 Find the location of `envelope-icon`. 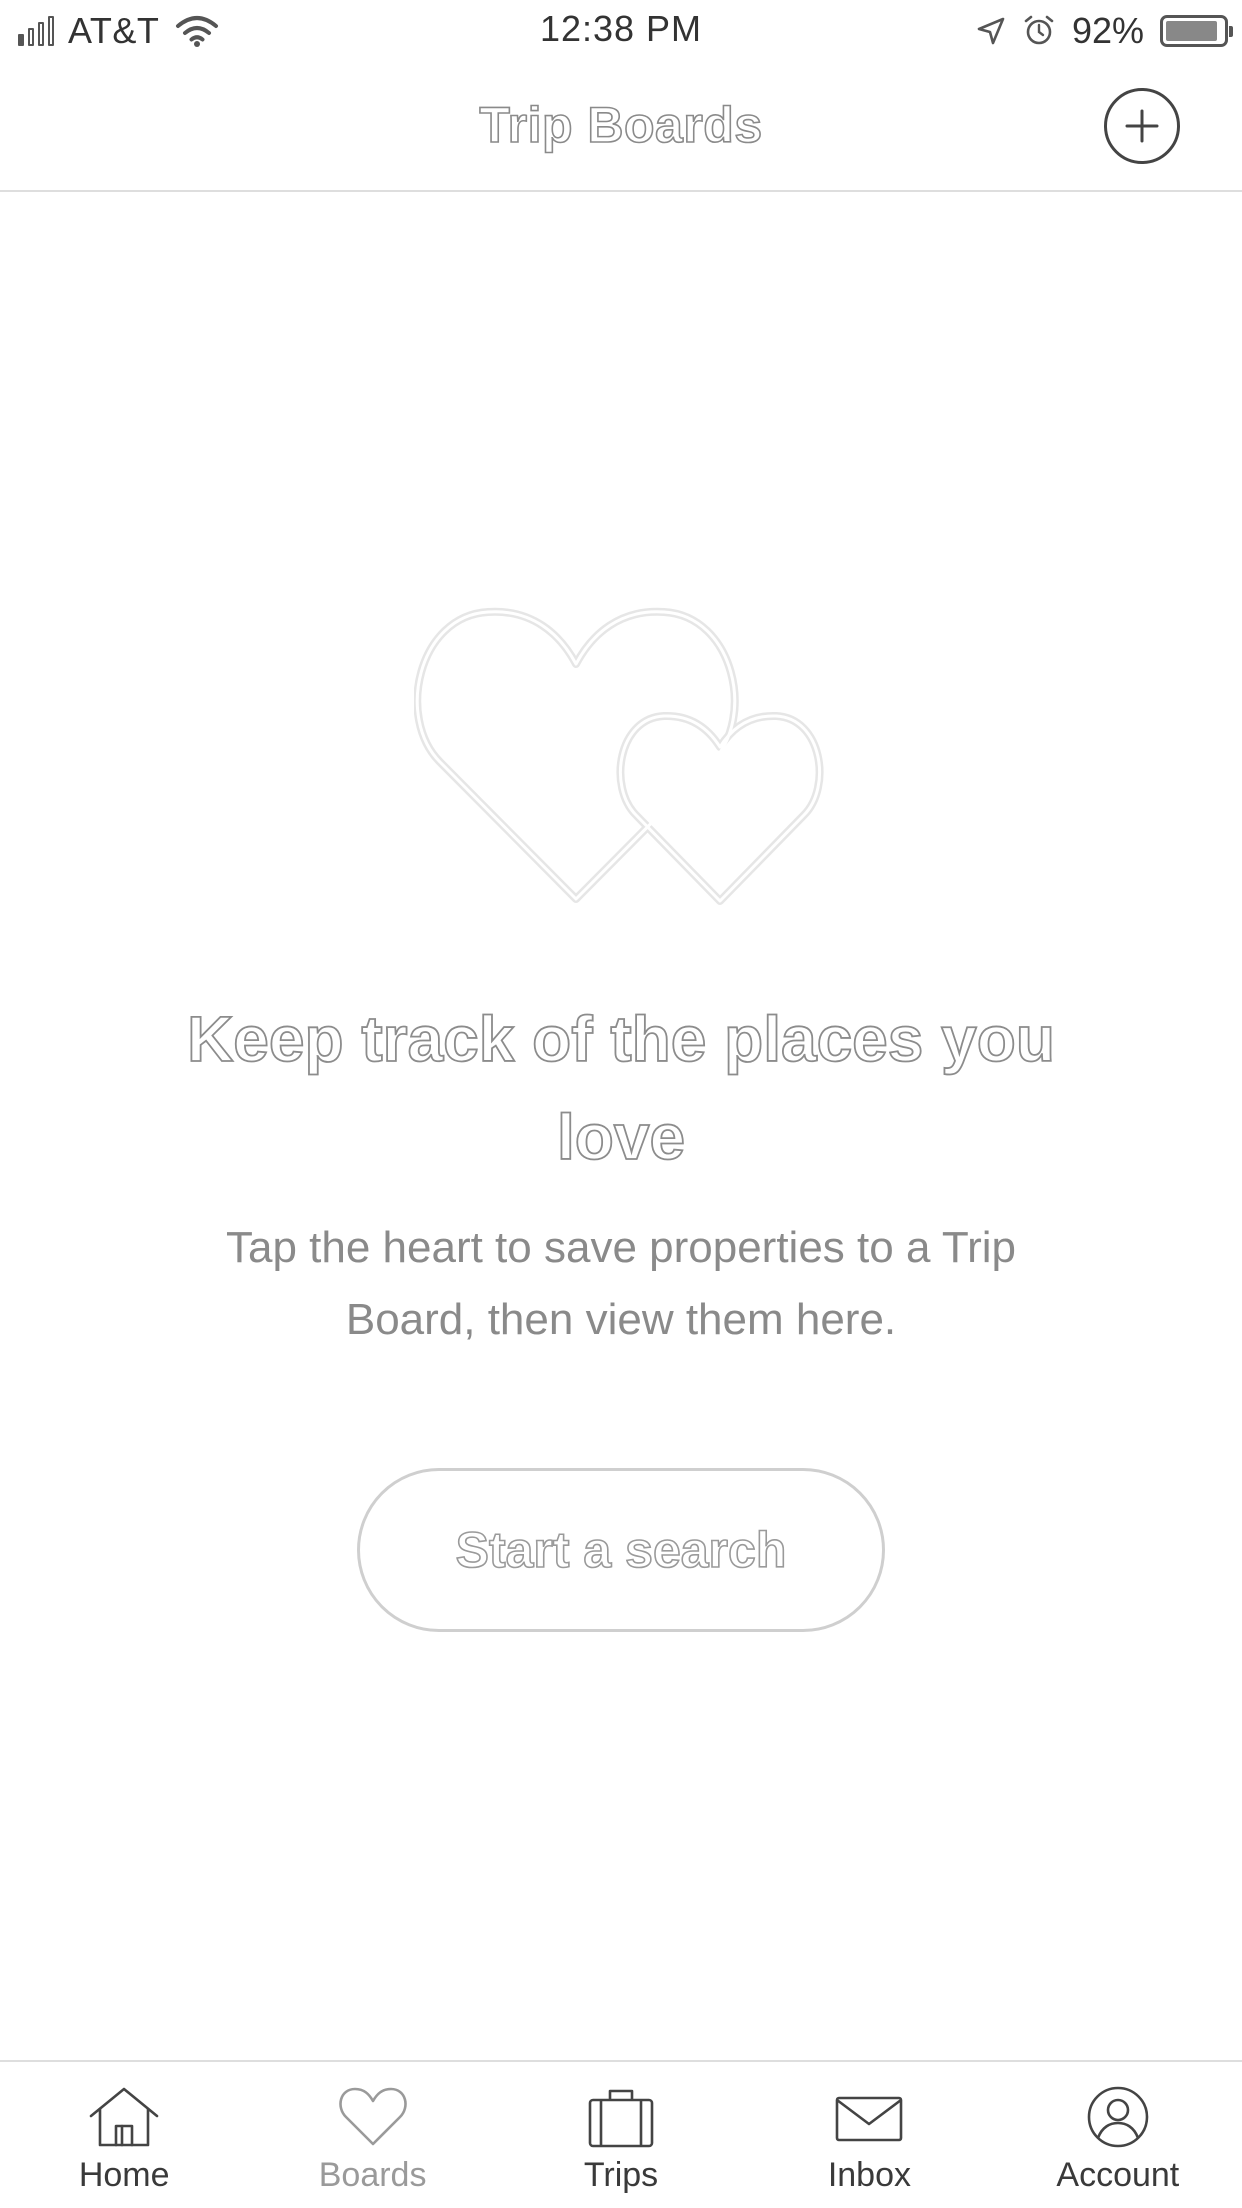

envelope-icon is located at coordinates (869, 2119).